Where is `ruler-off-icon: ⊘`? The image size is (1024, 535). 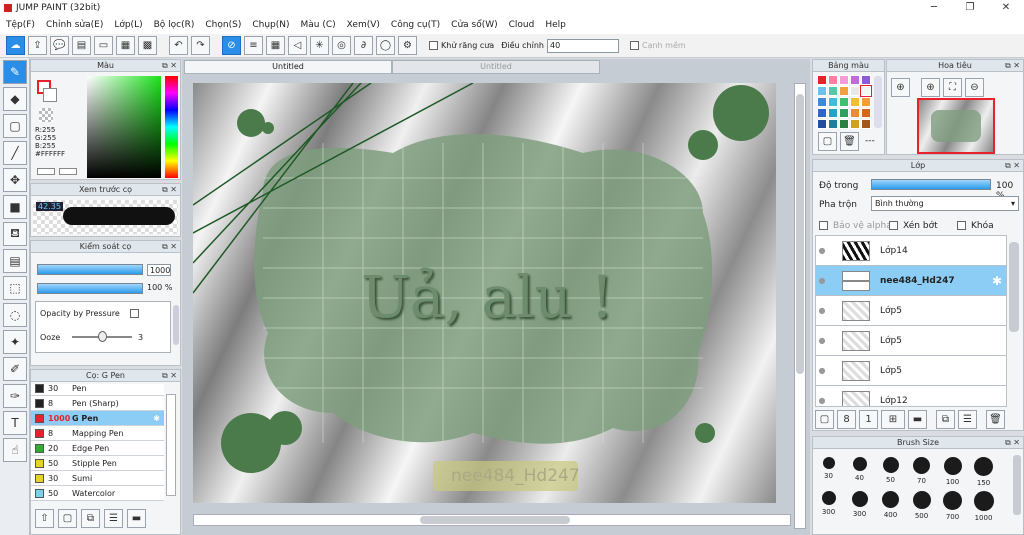 ruler-off-icon: ⊘ is located at coordinates (231, 45).